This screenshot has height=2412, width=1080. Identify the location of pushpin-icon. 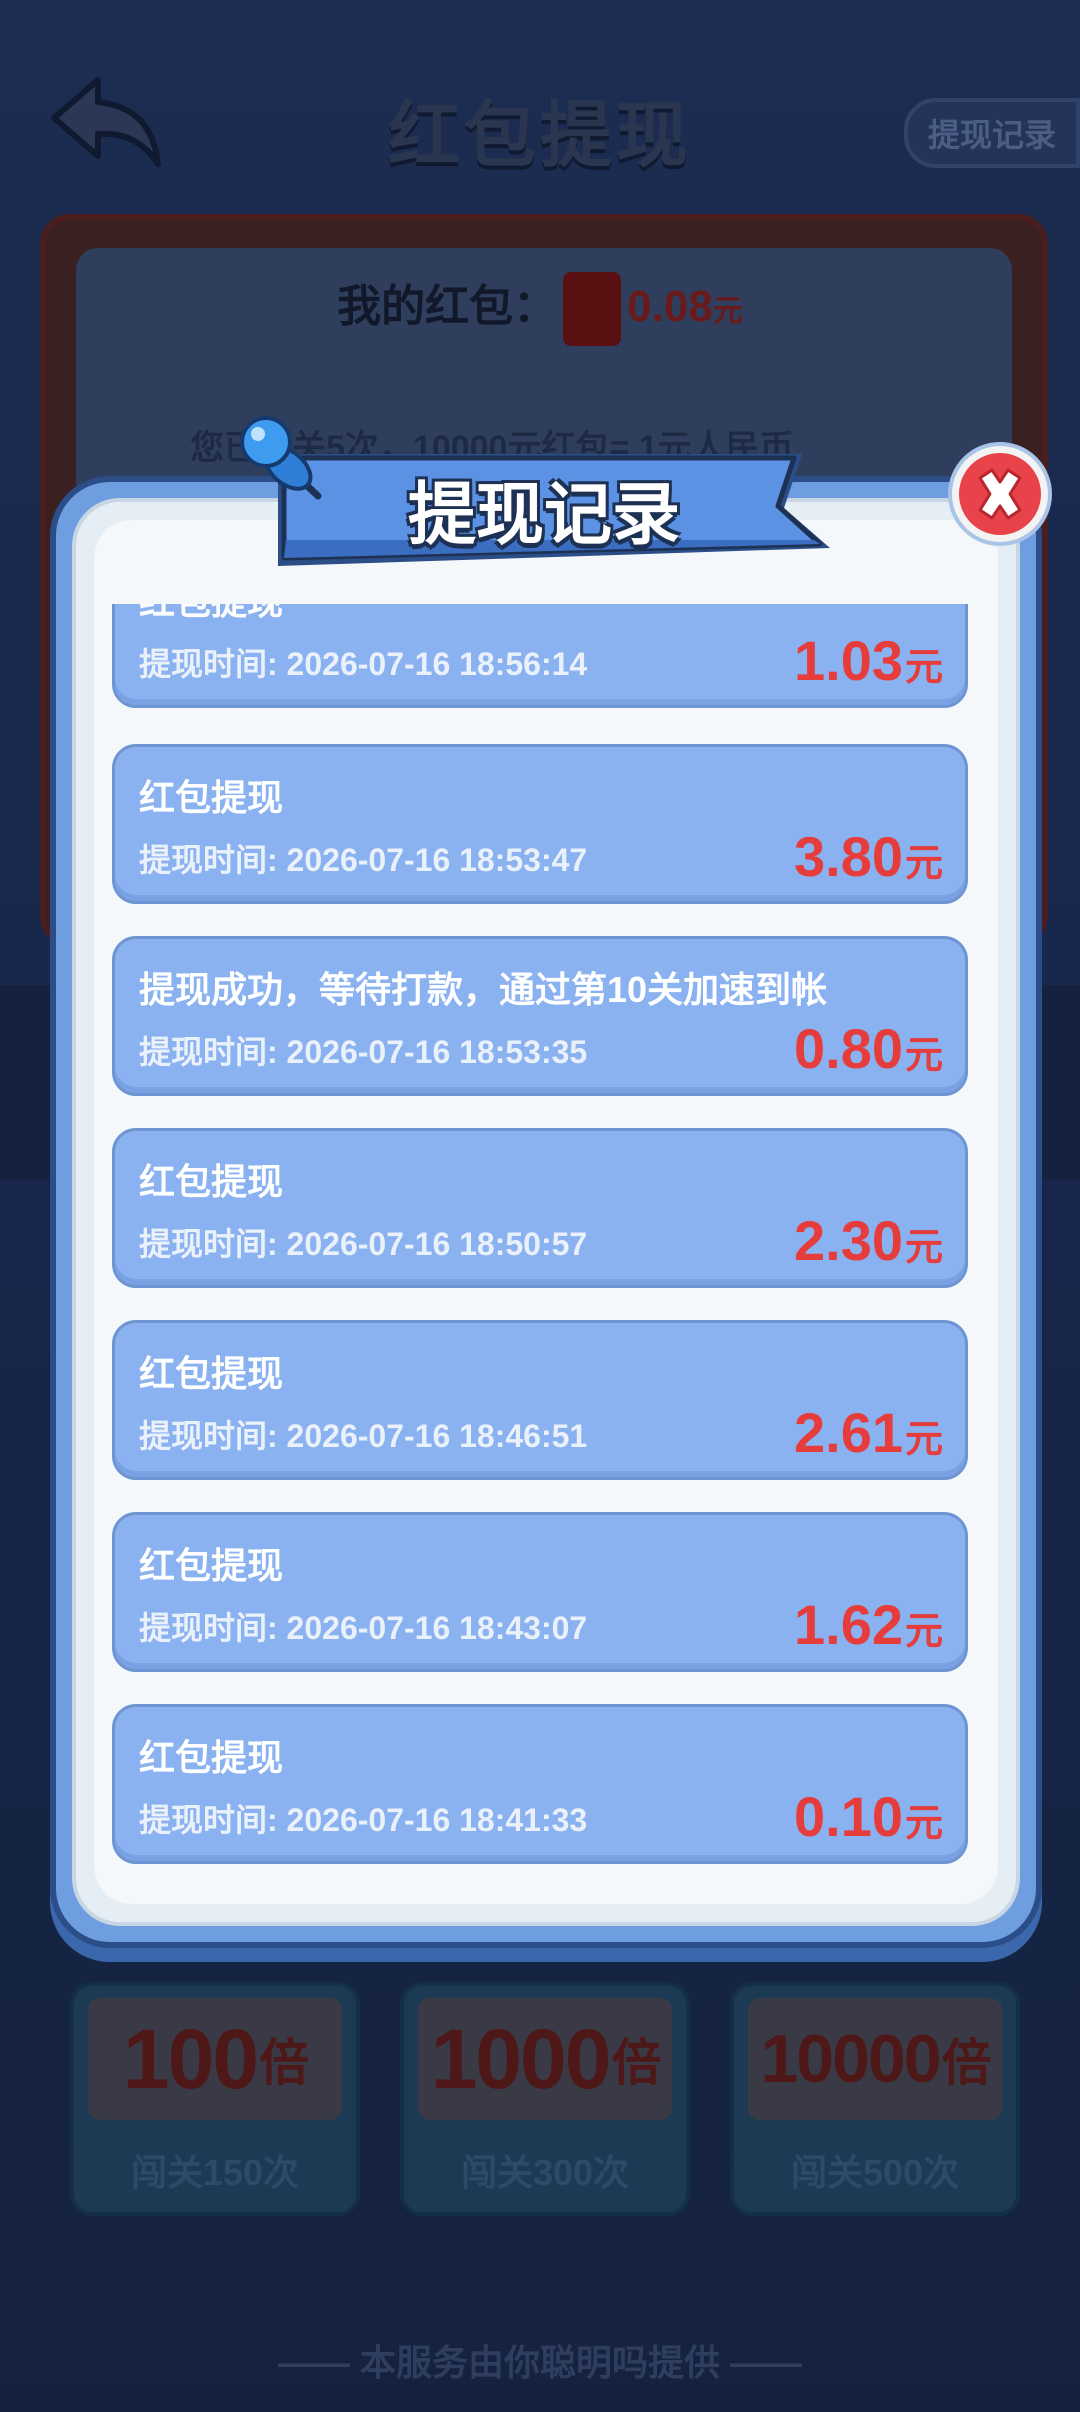
(281, 458).